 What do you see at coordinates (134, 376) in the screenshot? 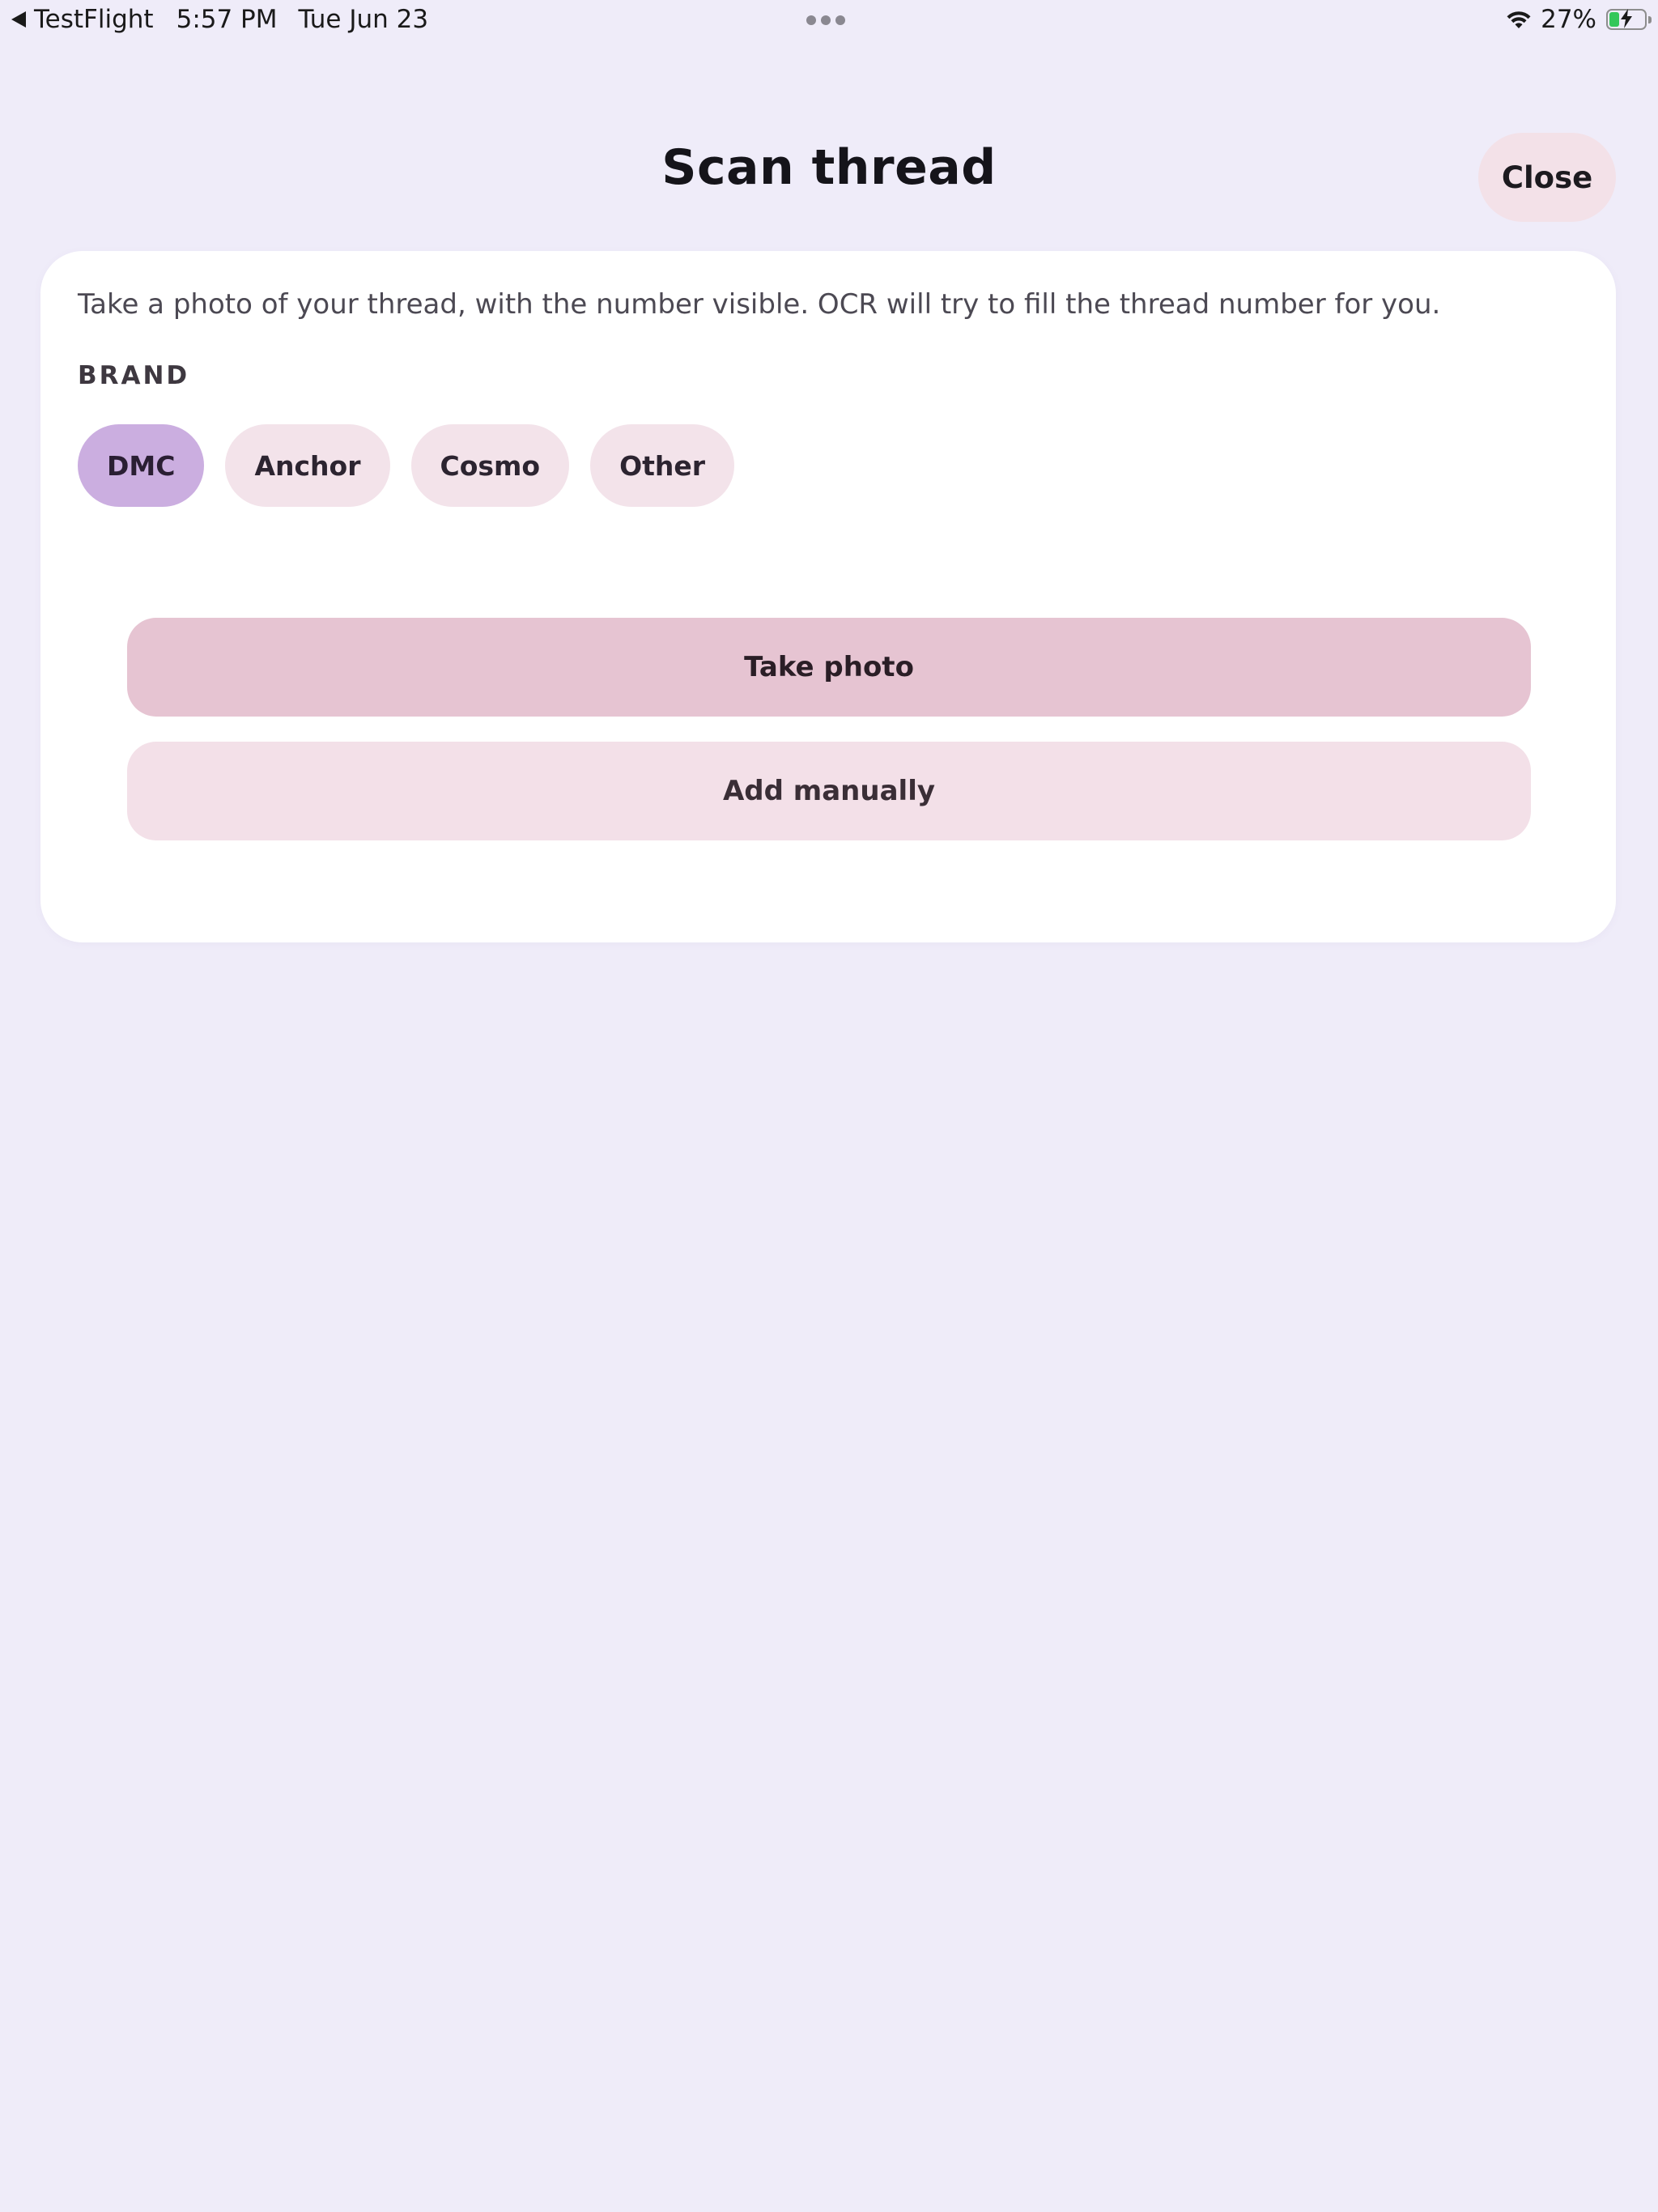
I see `brand-label: BRAND` at bounding box center [134, 376].